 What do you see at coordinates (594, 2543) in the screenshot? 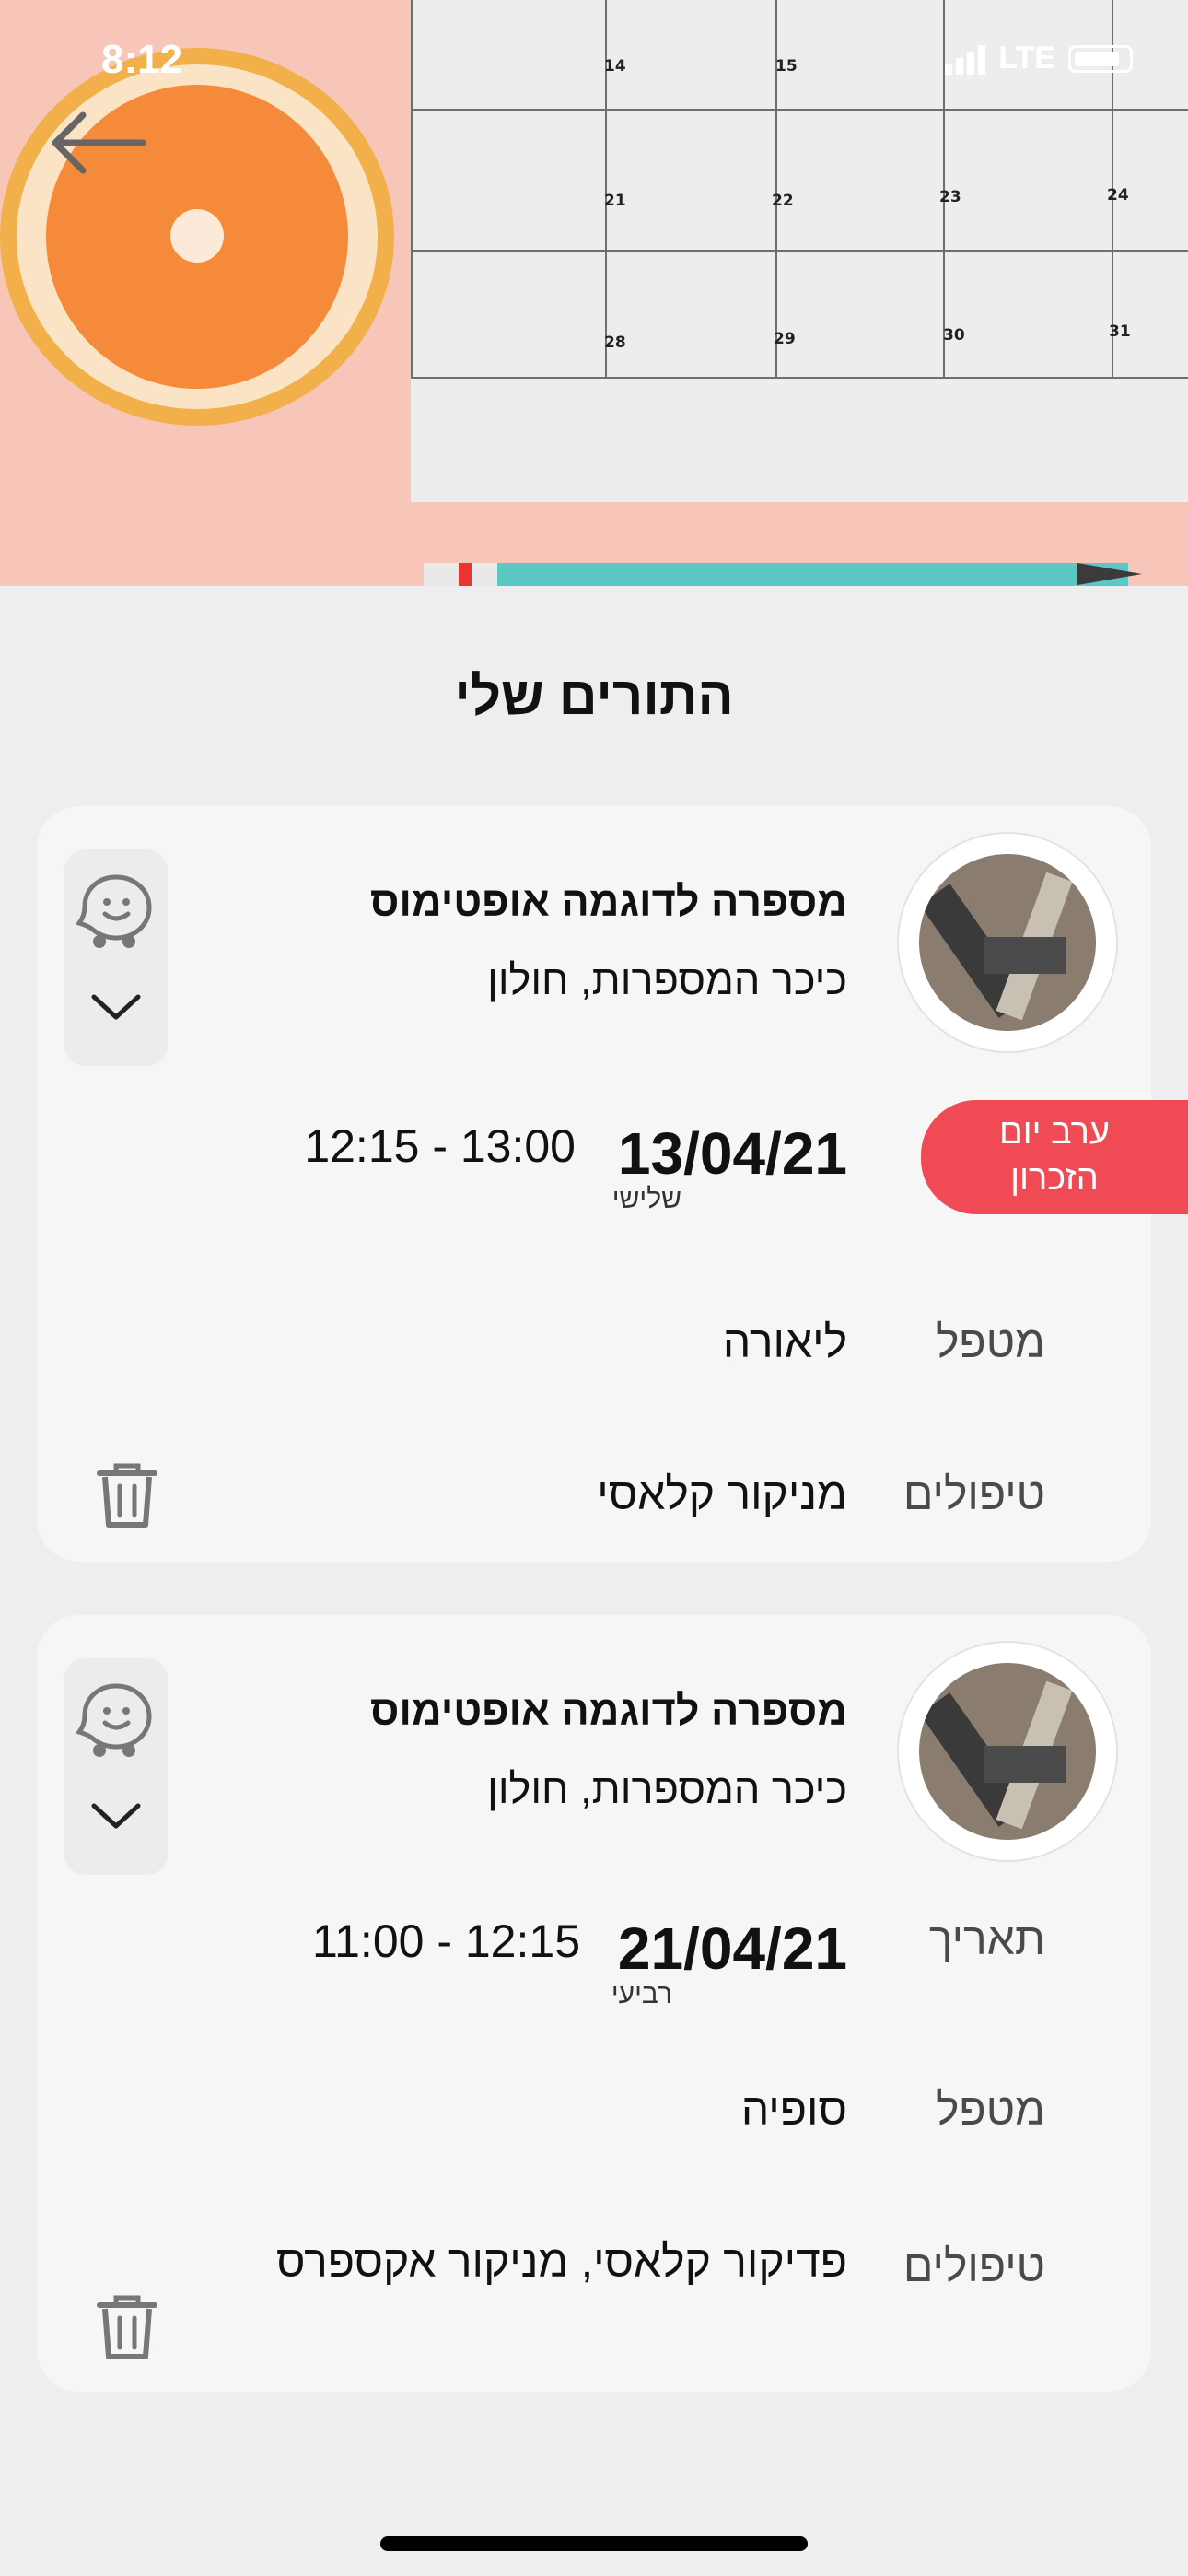
I see `home-indicator` at bounding box center [594, 2543].